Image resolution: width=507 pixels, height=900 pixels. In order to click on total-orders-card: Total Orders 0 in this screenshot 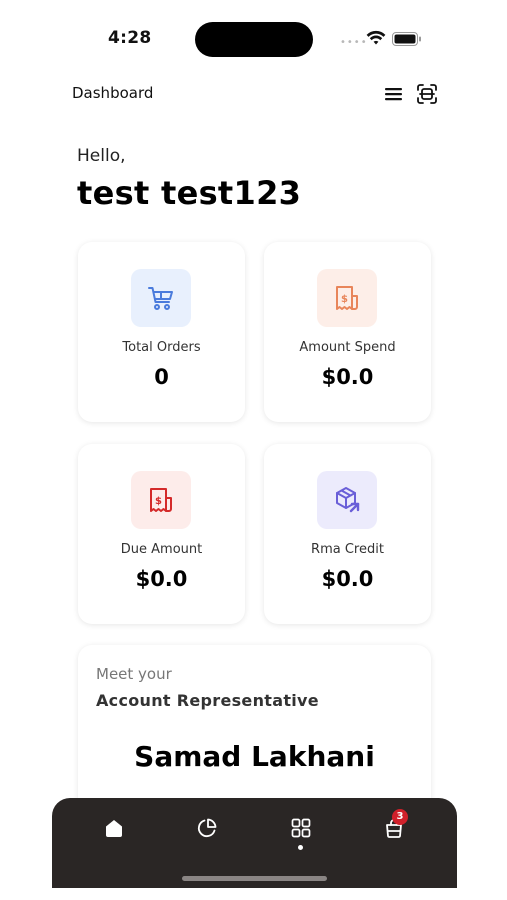, I will do `click(161, 332)`.